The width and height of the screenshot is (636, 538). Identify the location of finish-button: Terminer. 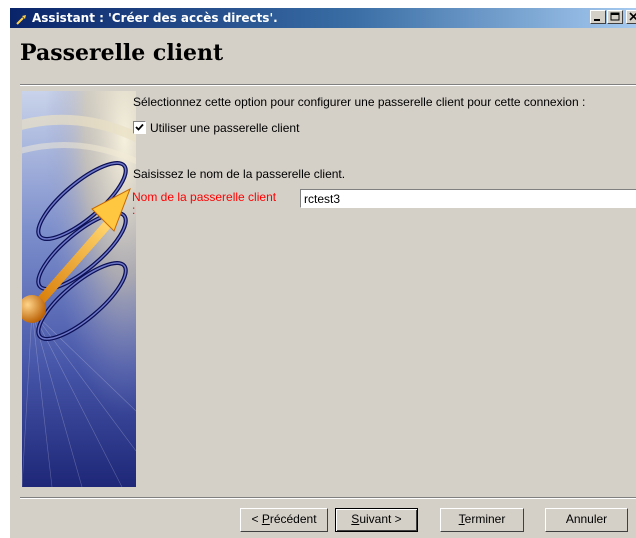
(482, 520).